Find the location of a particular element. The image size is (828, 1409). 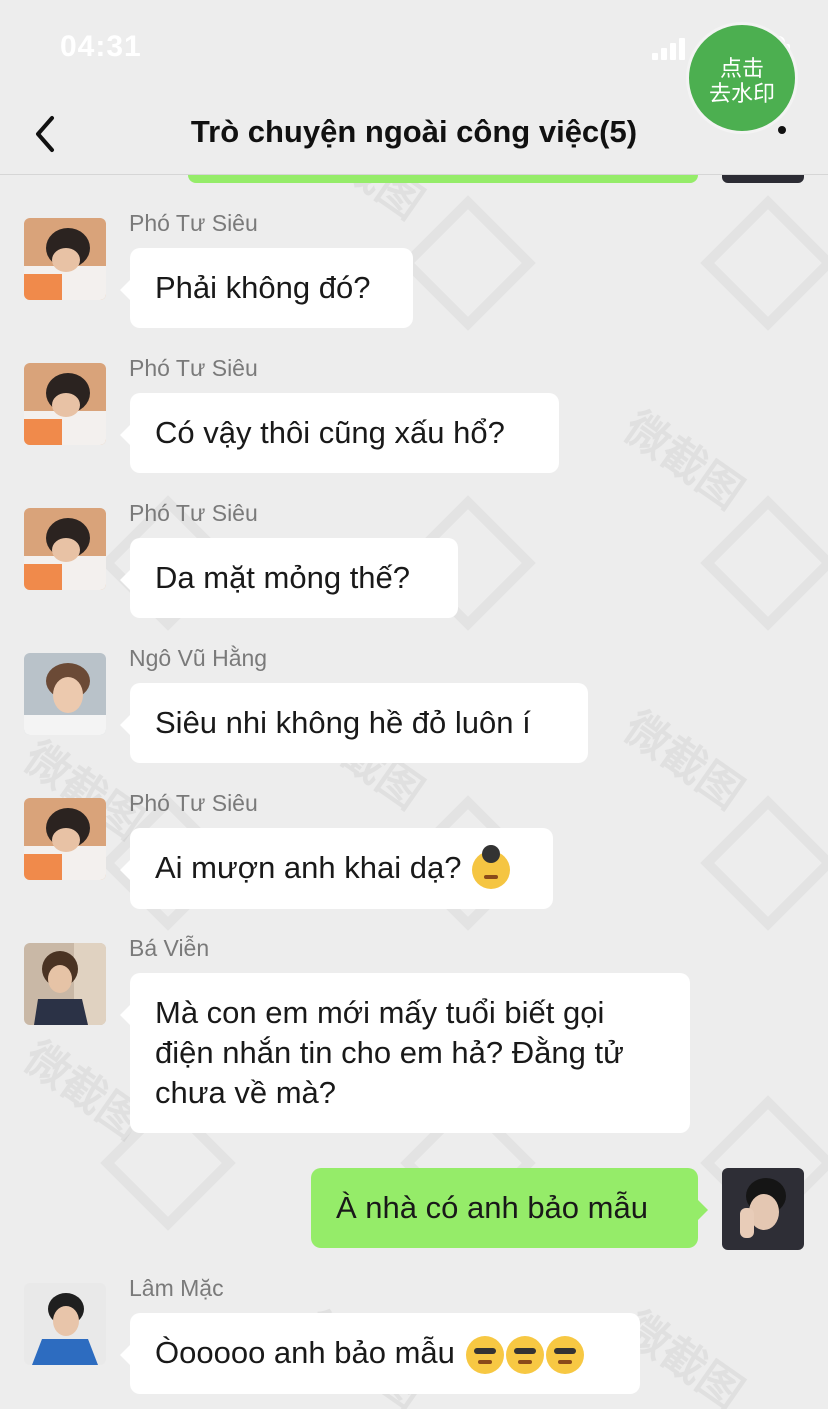

badge-line-1: 点击 is located at coordinates (741, 69).